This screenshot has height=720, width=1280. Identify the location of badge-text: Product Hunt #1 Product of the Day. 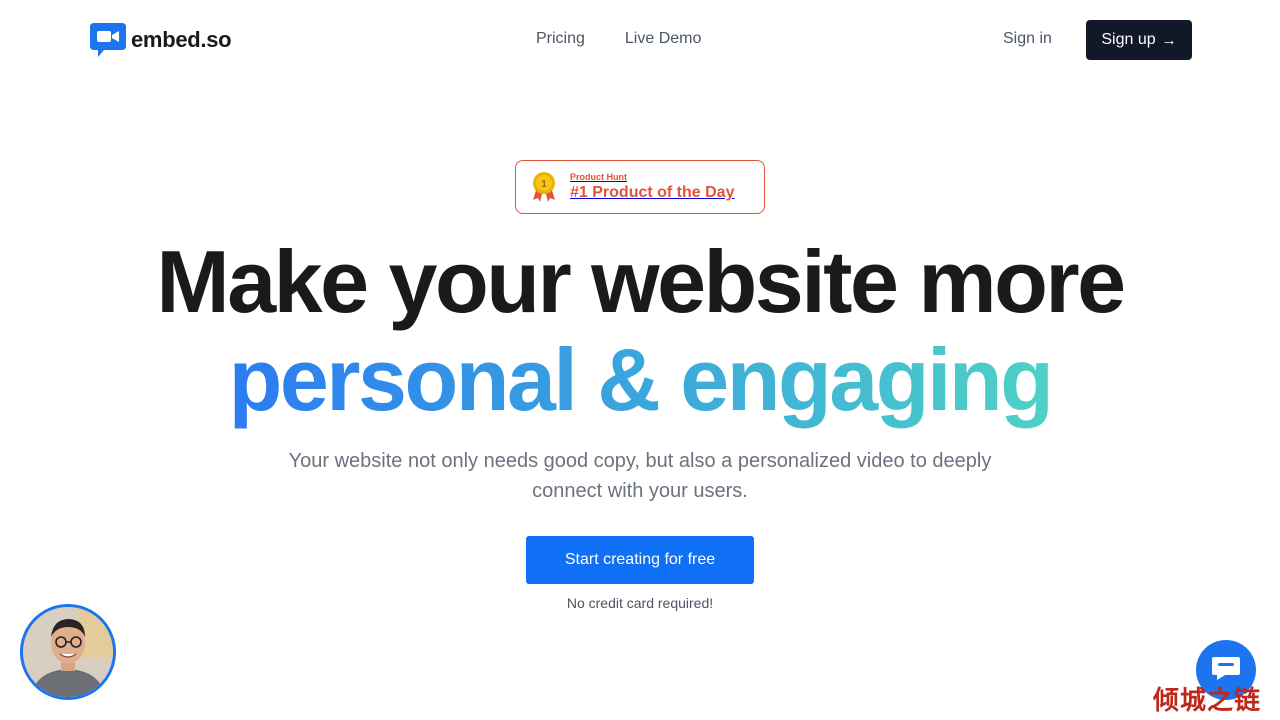
(652, 187).